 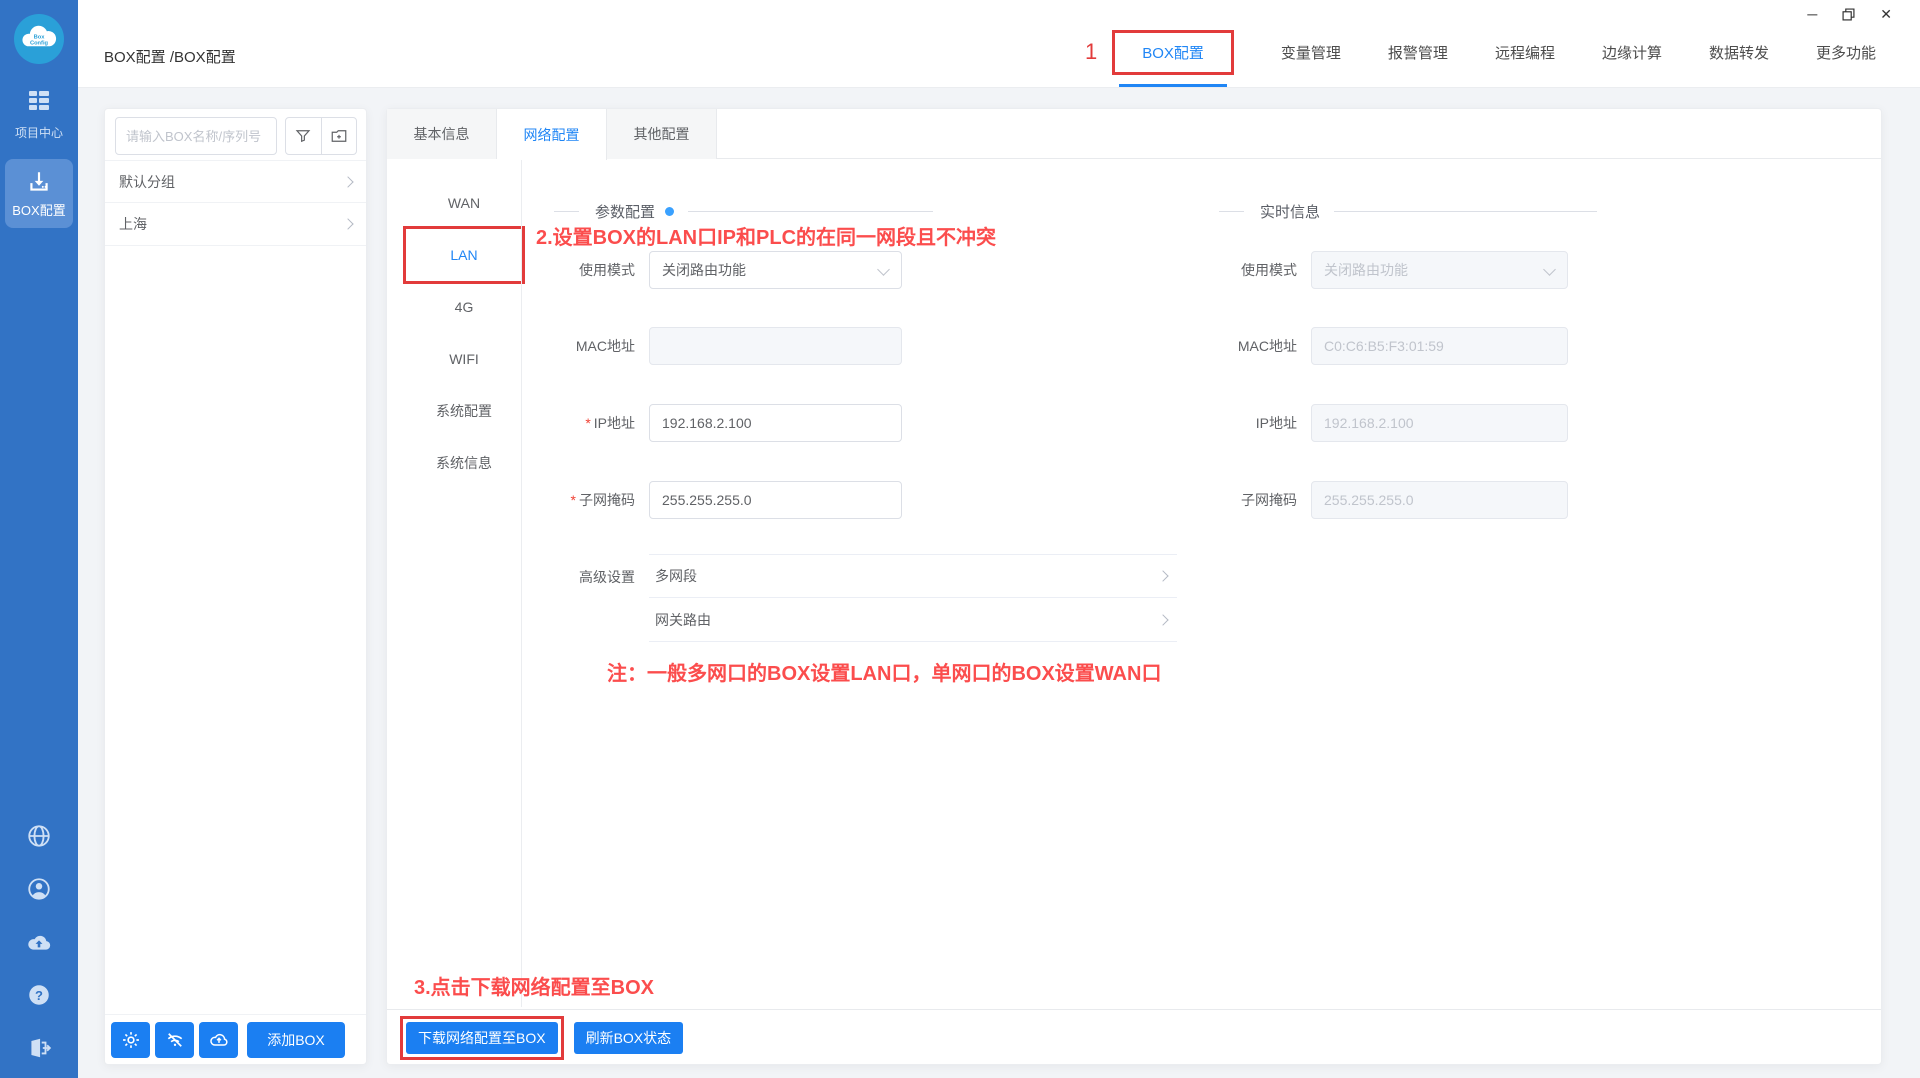 I want to click on svg-text: Box, so click(x=40, y=37).